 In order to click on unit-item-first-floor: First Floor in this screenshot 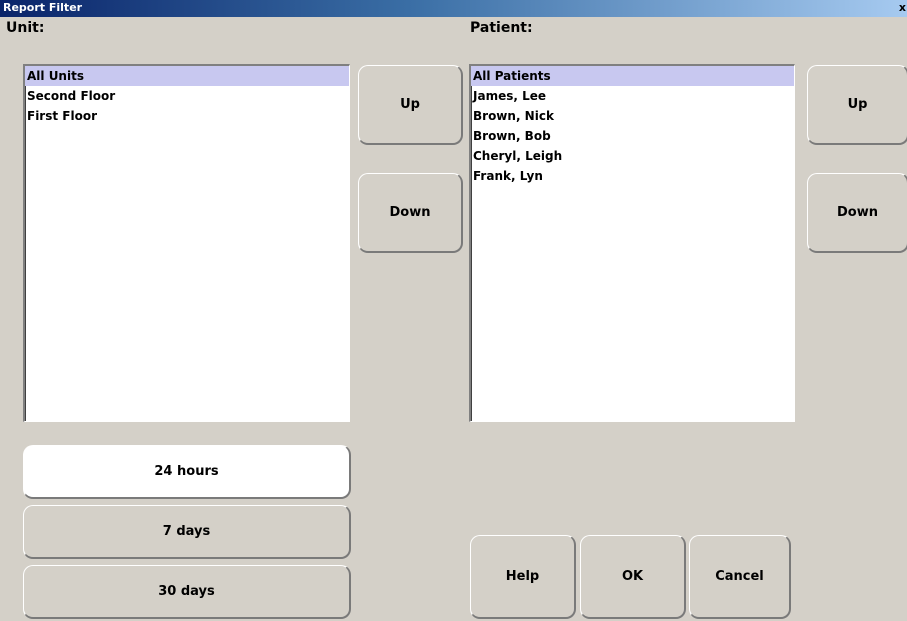, I will do `click(187, 116)`.